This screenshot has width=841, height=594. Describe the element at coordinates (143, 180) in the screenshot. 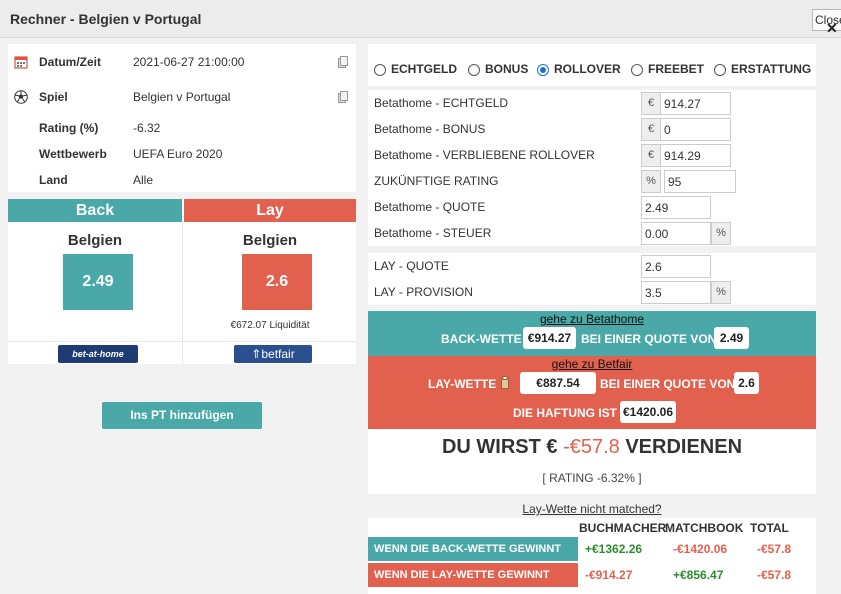

I see `country-value: Alle` at that location.